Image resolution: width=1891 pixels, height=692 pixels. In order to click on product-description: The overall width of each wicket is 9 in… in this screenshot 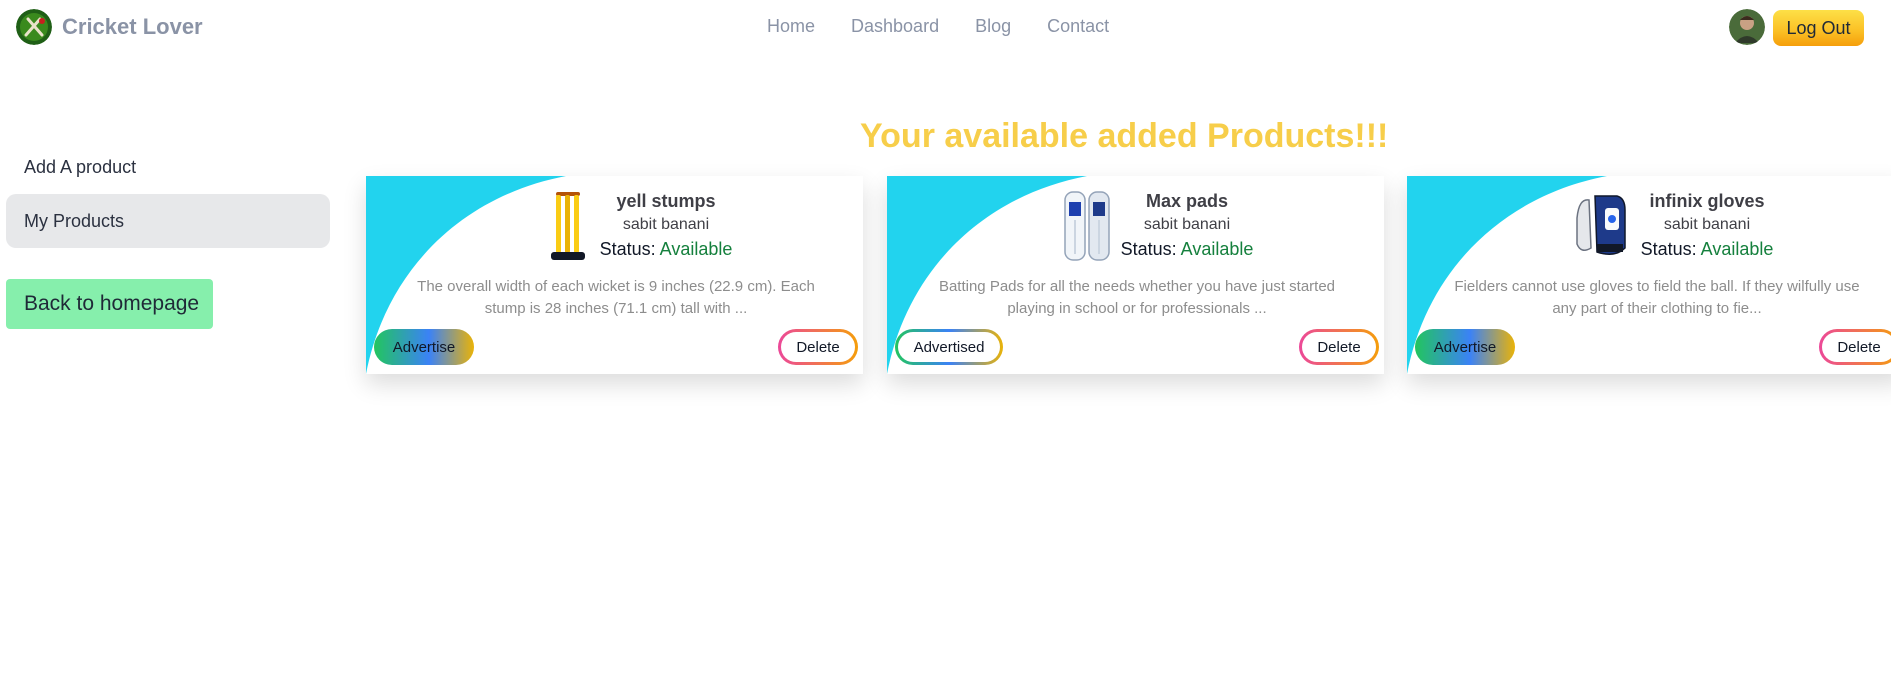, I will do `click(616, 297)`.